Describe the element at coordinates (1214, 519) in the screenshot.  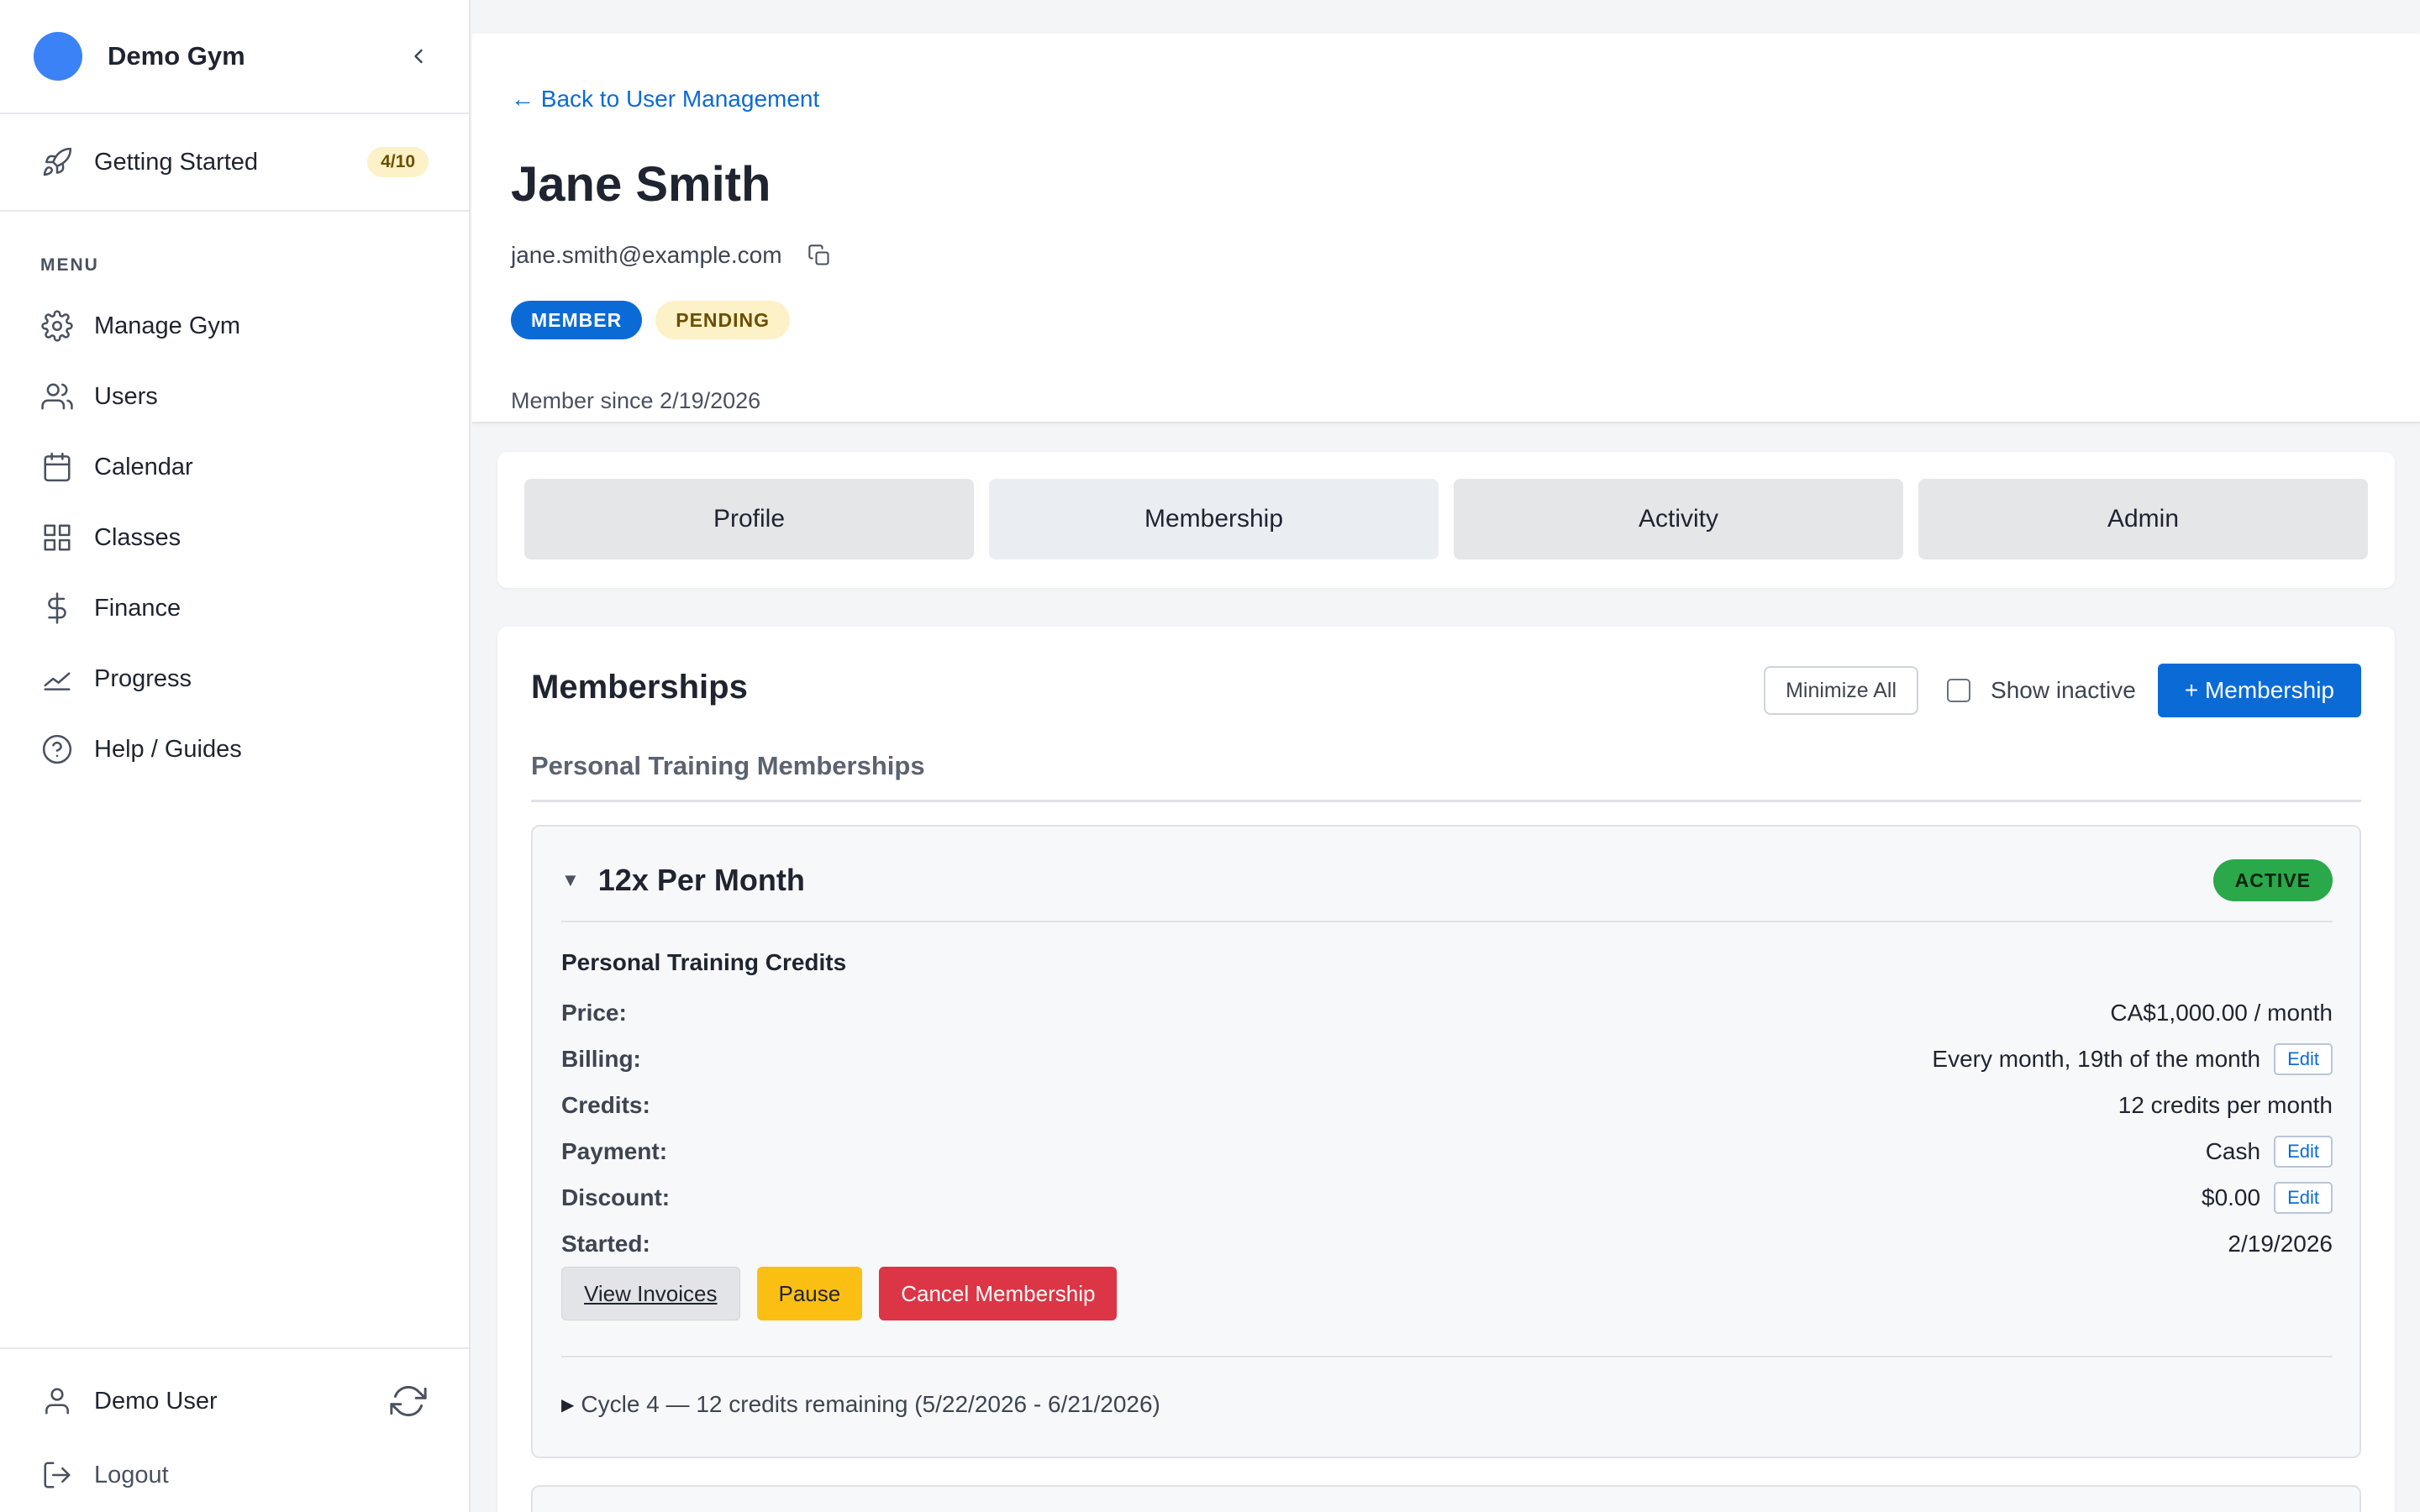
I see `tab-membership: Membership` at that location.